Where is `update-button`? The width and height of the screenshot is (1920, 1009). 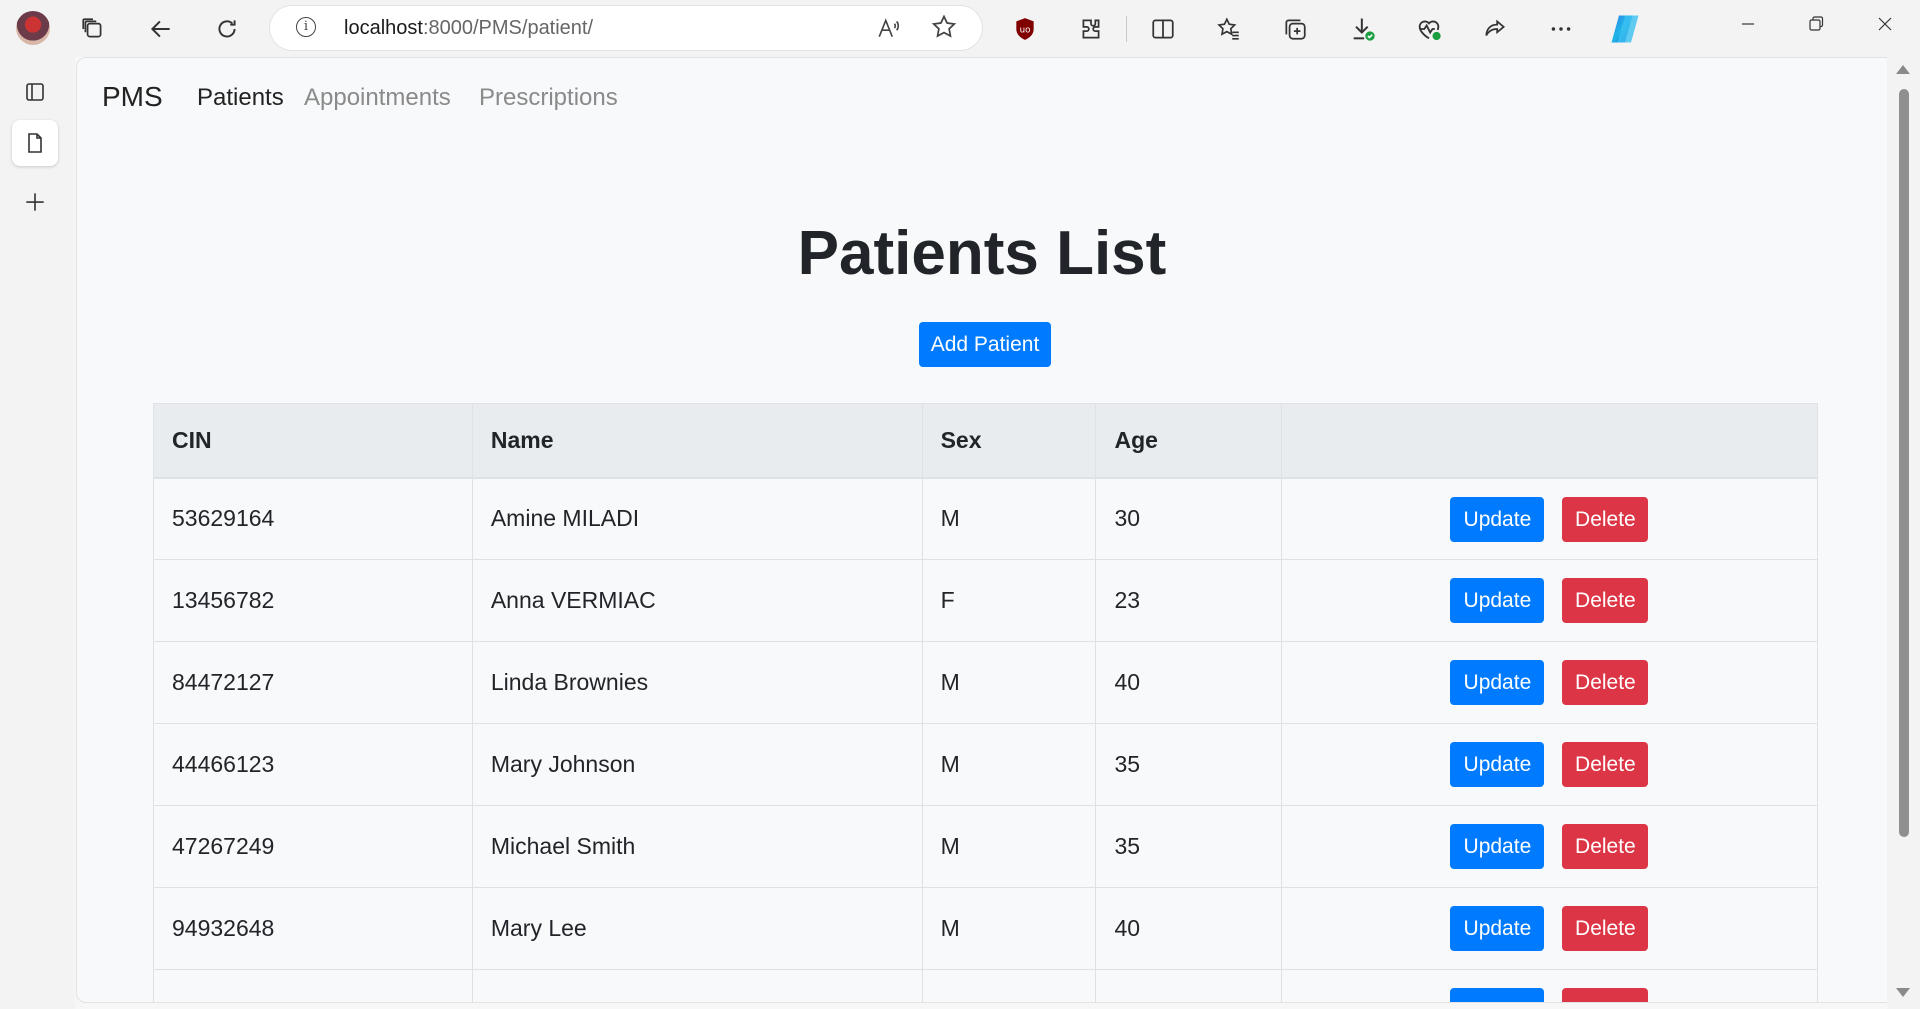
update-button is located at coordinates (1497, 995).